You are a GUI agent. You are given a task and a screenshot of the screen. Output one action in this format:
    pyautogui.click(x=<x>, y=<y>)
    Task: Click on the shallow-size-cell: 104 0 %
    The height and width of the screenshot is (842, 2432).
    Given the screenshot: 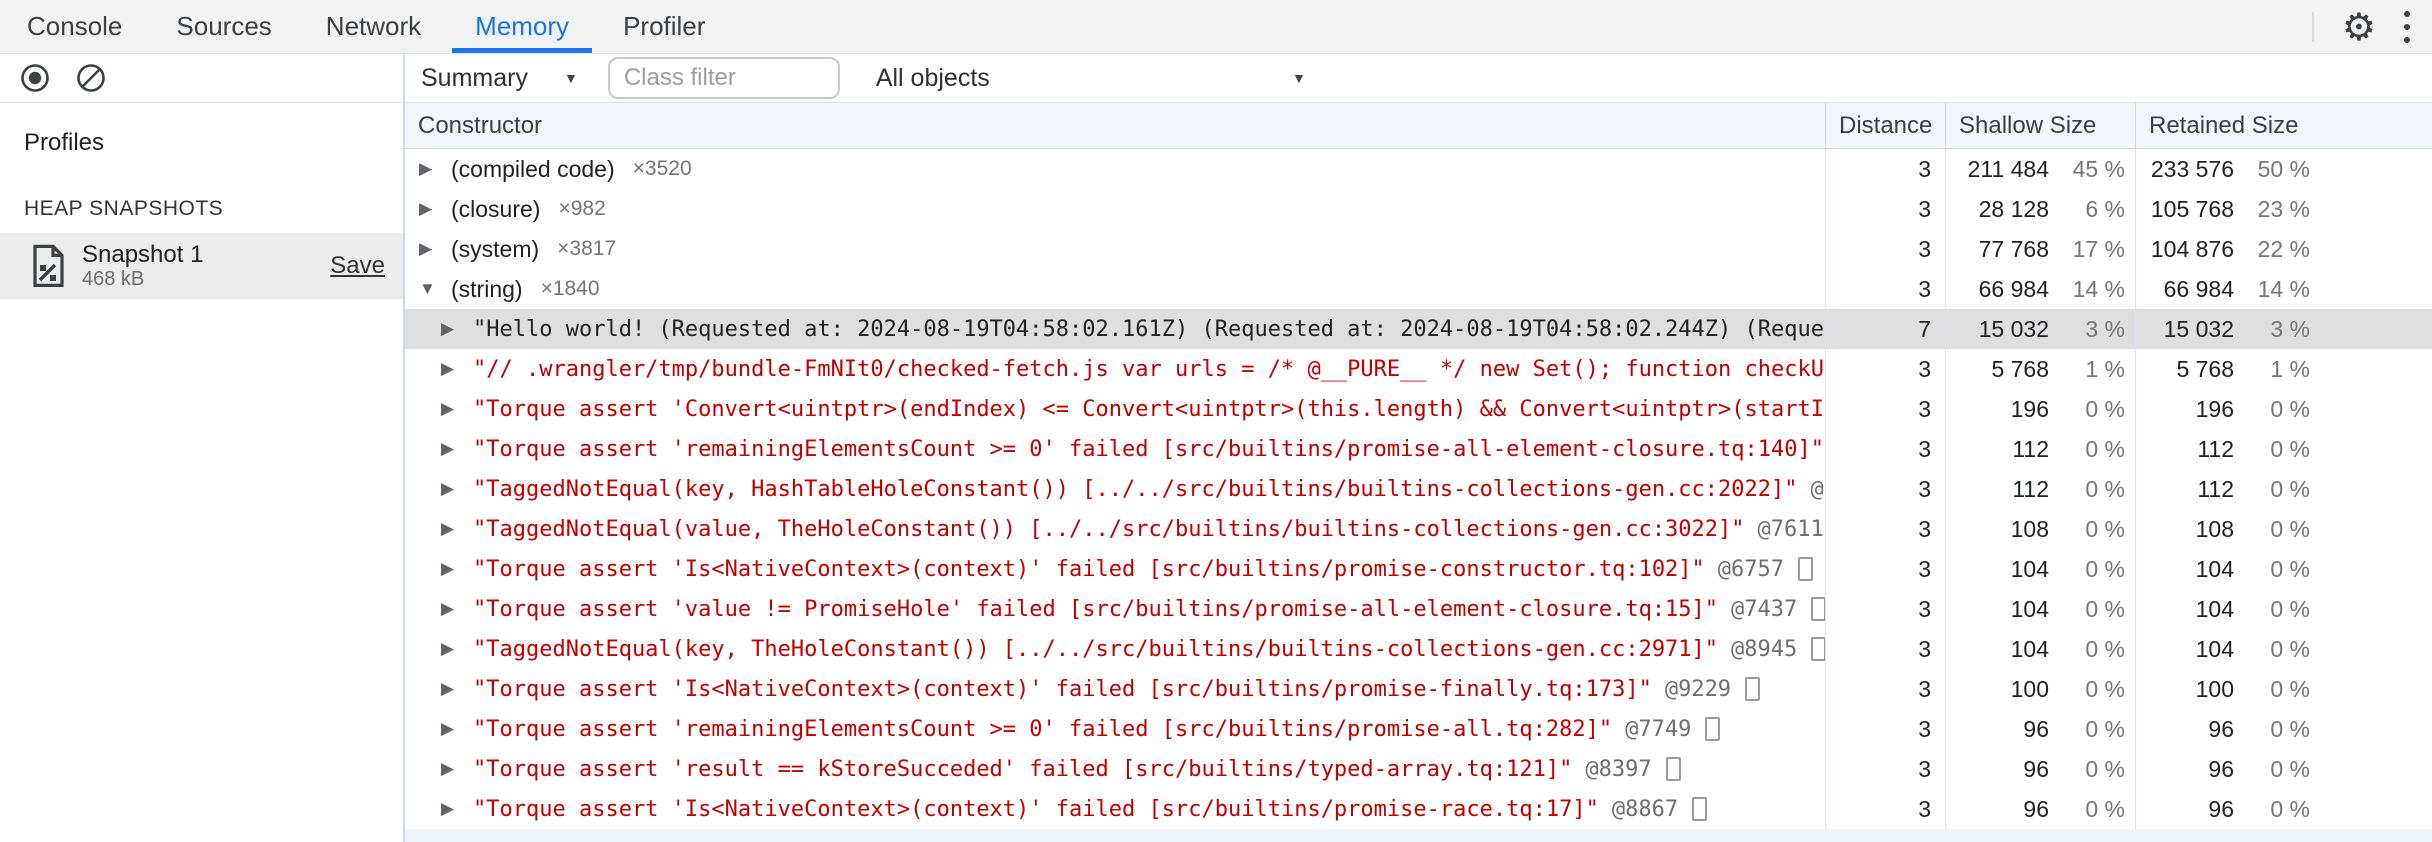 What is the action you would take?
    pyautogui.click(x=2040, y=569)
    